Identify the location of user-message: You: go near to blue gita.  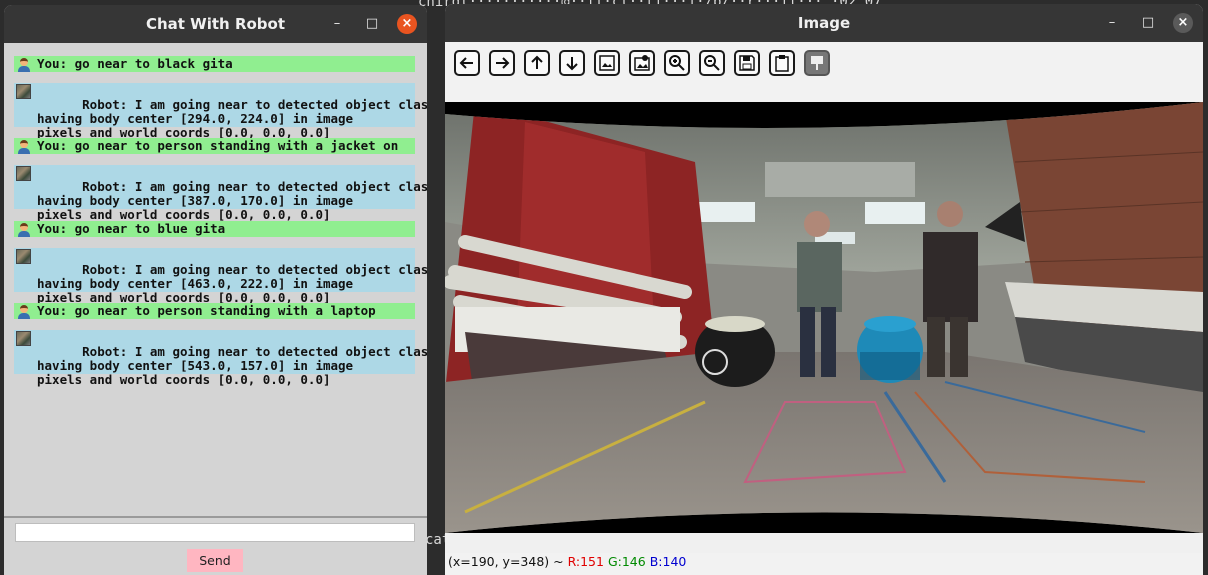
(214, 229).